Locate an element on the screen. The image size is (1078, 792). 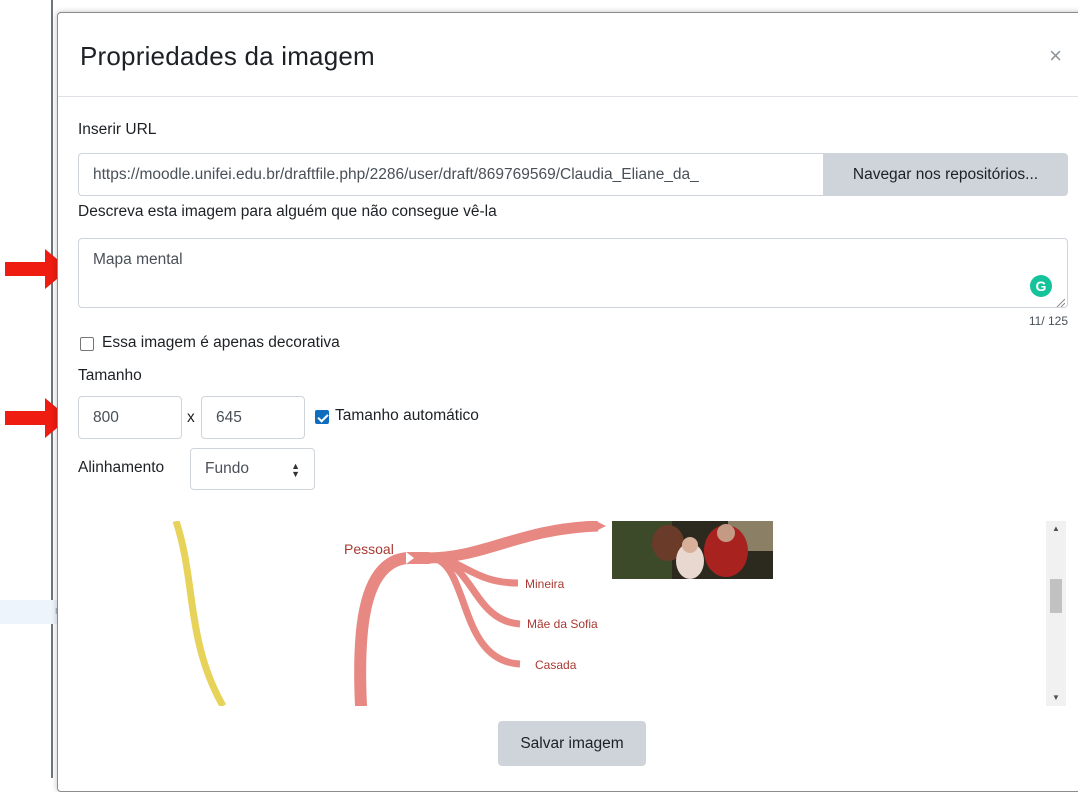
size-label: Tamanho is located at coordinates (110, 375).